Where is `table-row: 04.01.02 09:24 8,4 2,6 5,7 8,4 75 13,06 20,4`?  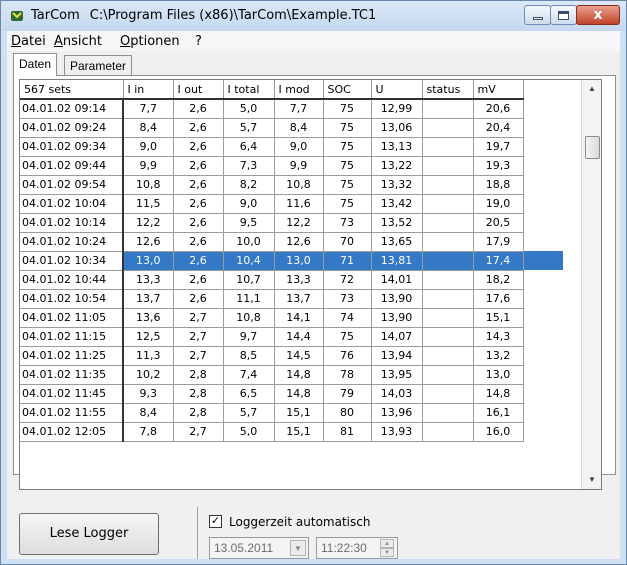 table-row: 04.01.02 09:24 8,4 2,6 5,7 8,4 75 13,06 20,4 is located at coordinates (291, 128).